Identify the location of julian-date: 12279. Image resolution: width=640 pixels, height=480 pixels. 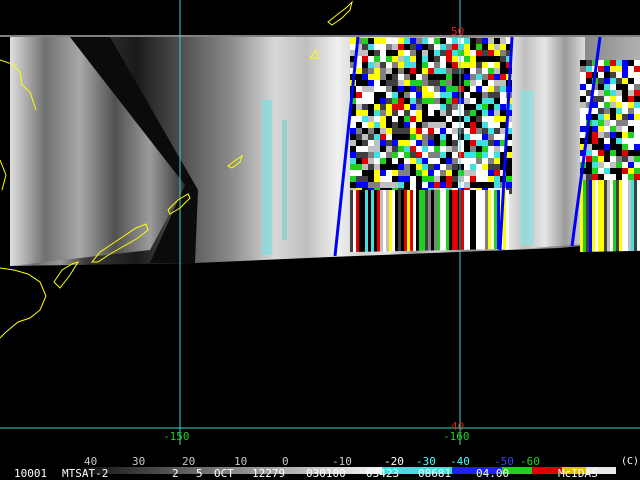
(269, 473).